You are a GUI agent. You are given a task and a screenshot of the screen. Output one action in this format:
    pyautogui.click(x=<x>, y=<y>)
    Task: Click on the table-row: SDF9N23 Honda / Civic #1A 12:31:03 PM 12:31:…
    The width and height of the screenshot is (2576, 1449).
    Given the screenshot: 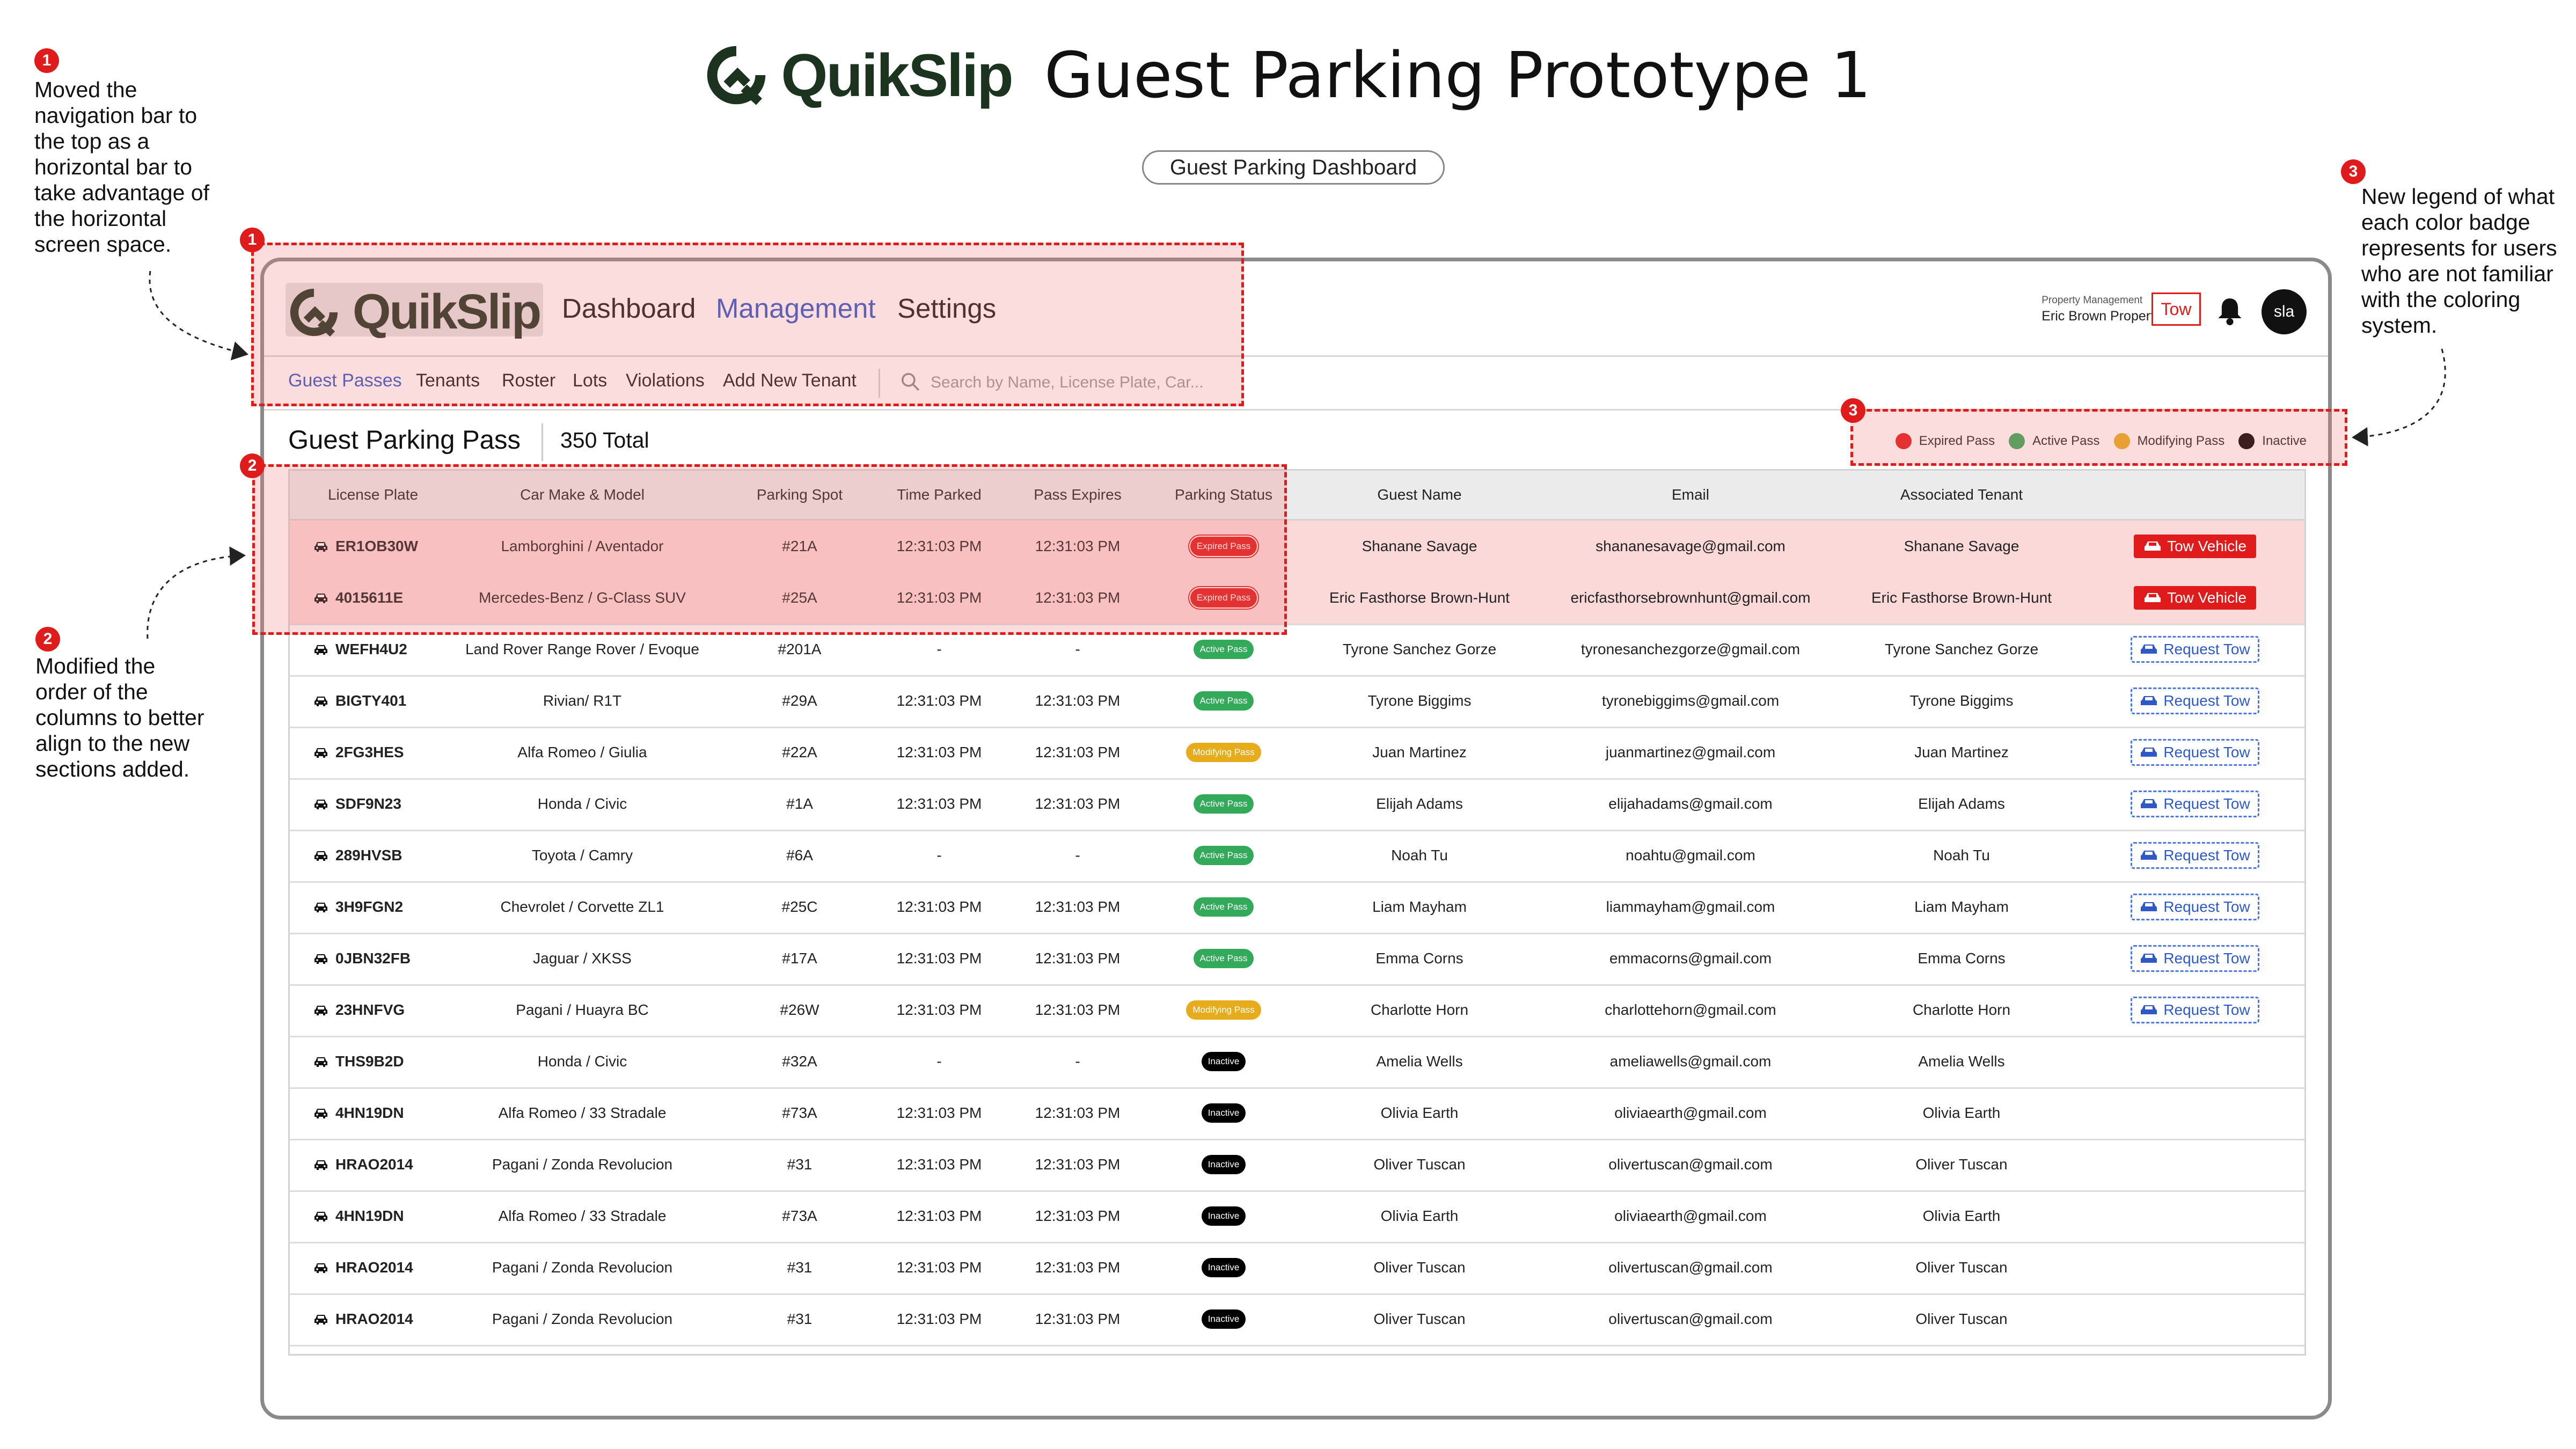 What is the action you would take?
    pyautogui.click(x=1297, y=804)
    